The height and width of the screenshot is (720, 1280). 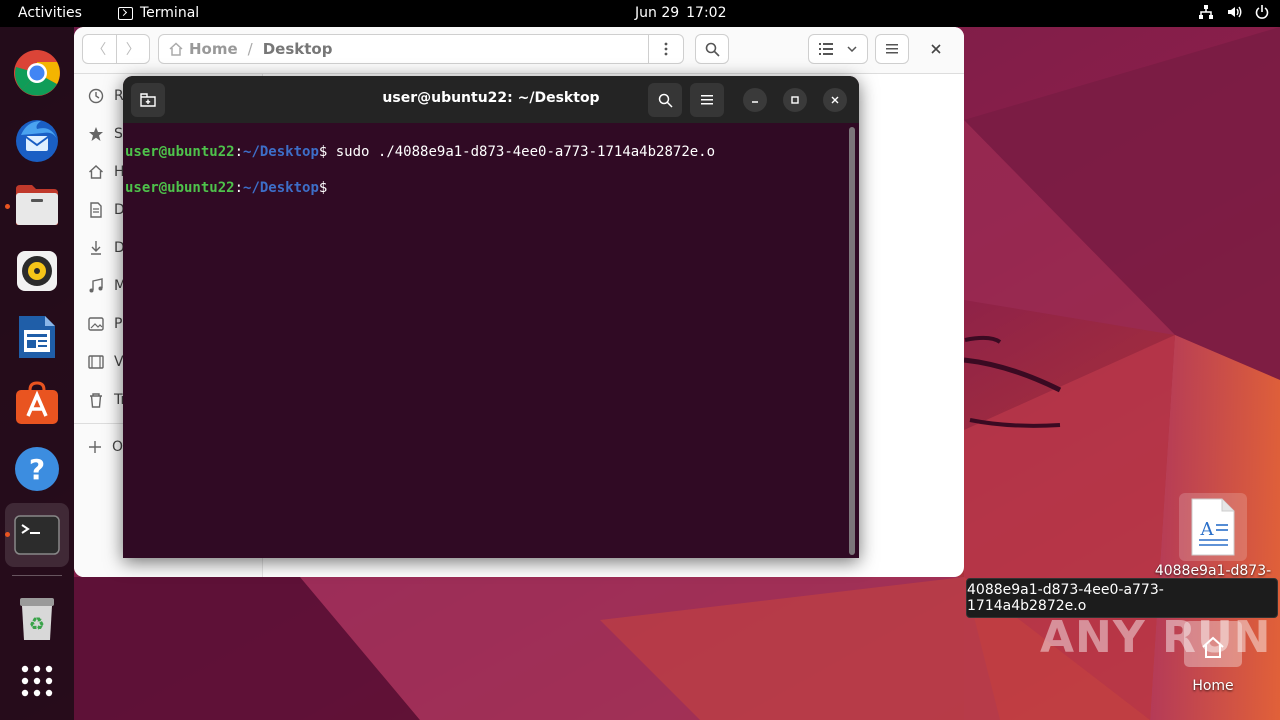 What do you see at coordinates (37, 139) in the screenshot?
I see `dock-thunderbird` at bounding box center [37, 139].